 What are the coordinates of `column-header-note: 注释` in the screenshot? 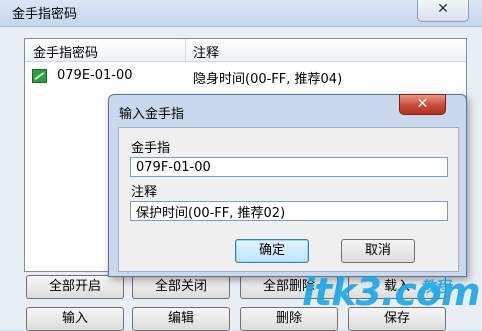 It's located at (206, 51).